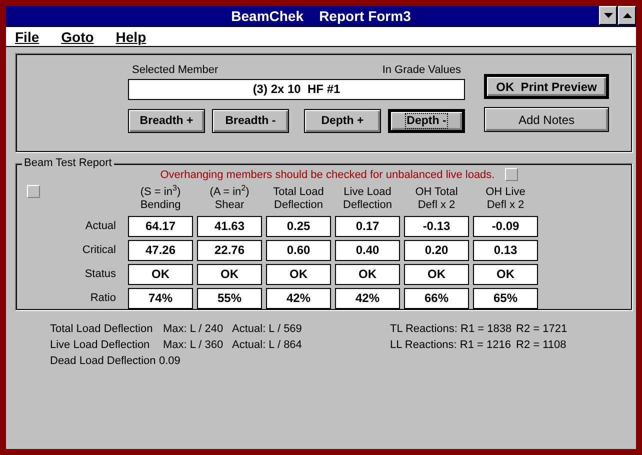  I want to click on value-cell: 0.60, so click(298, 250).